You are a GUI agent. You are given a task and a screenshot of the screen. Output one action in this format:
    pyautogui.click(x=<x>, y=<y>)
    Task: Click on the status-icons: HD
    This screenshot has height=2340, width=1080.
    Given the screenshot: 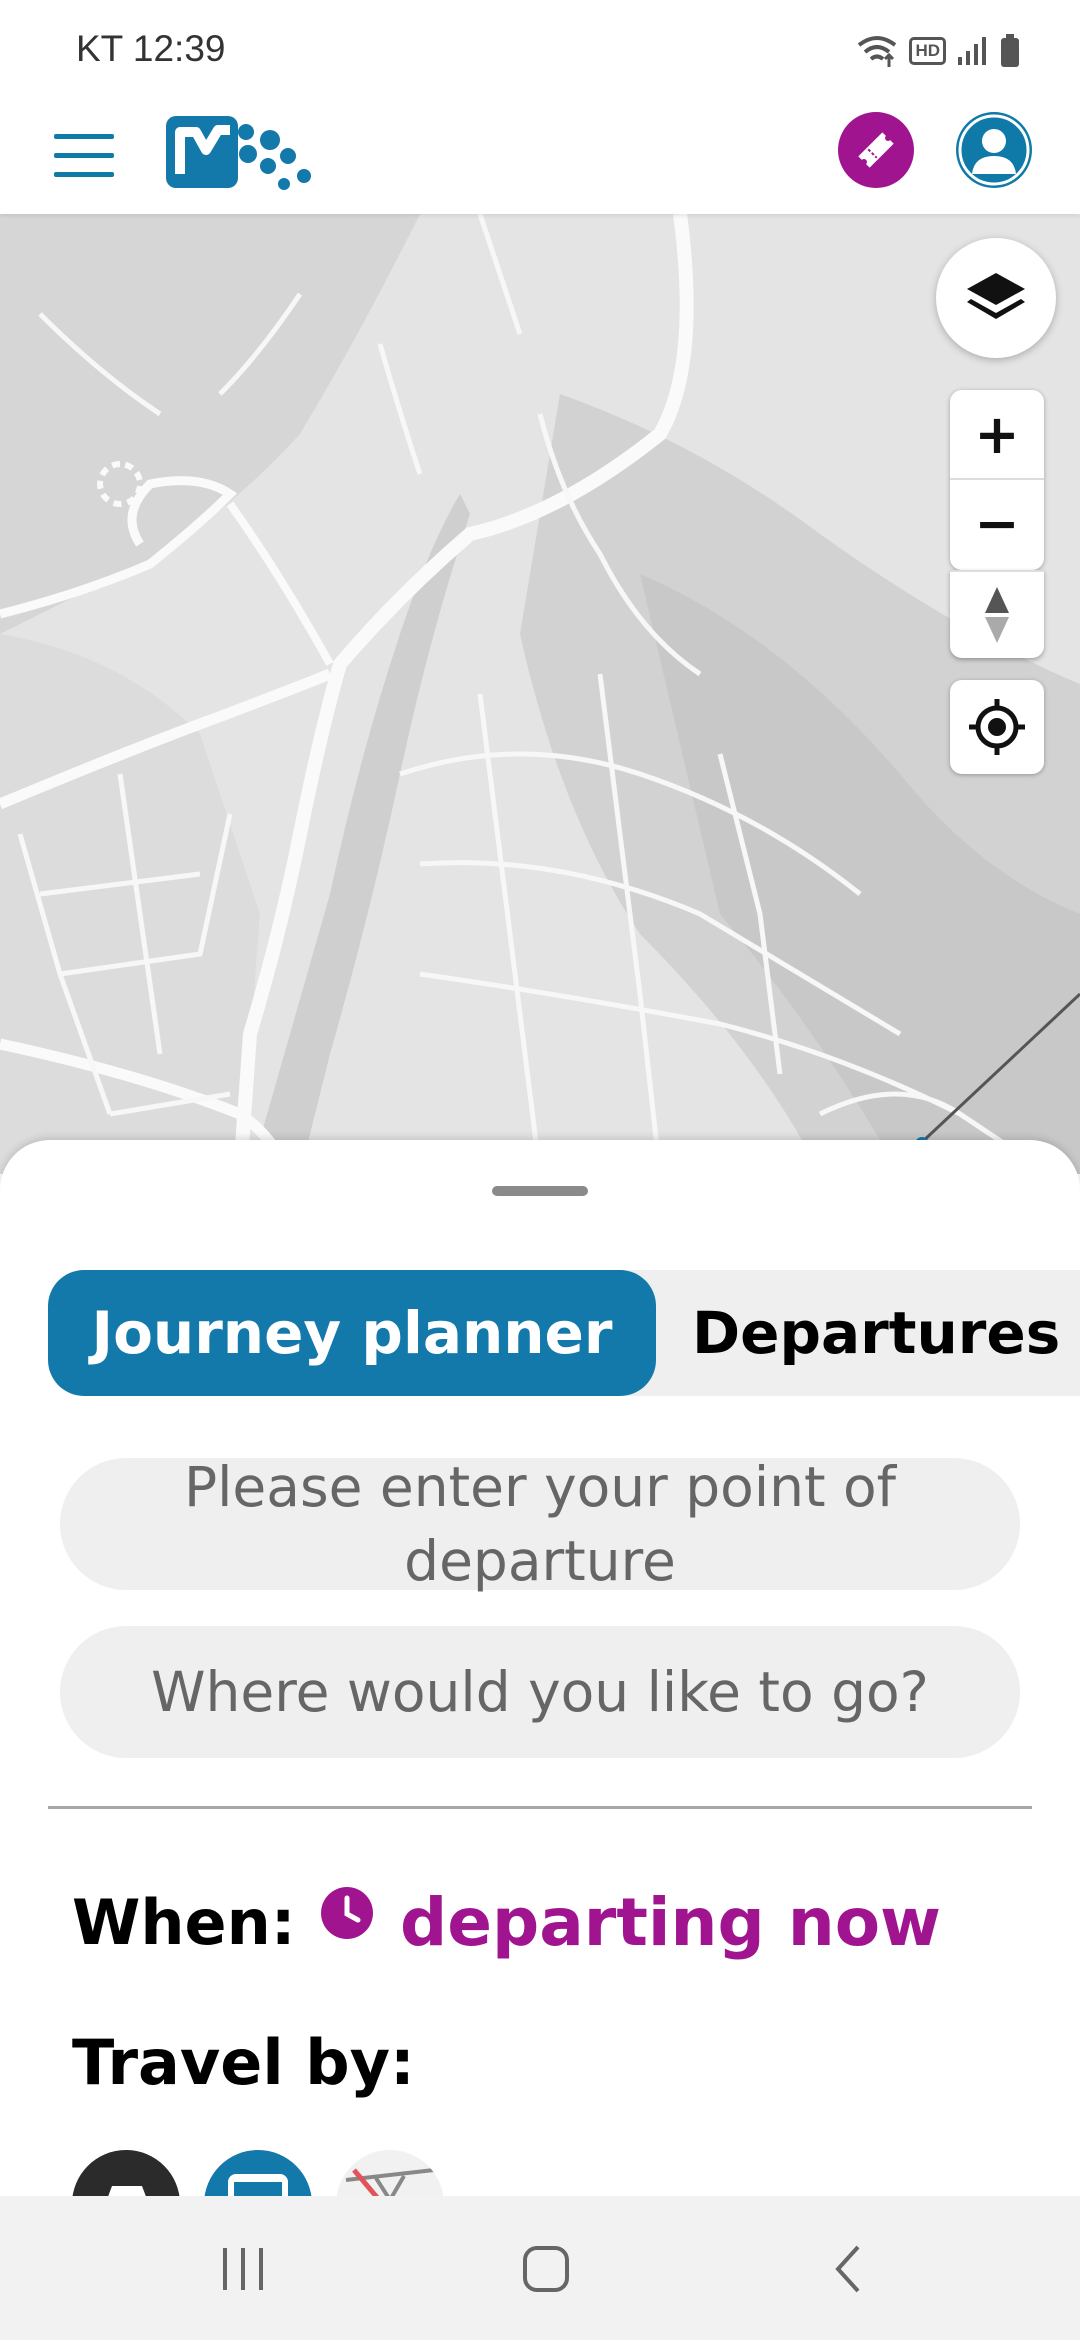 What is the action you would take?
    pyautogui.click(x=937, y=51)
    